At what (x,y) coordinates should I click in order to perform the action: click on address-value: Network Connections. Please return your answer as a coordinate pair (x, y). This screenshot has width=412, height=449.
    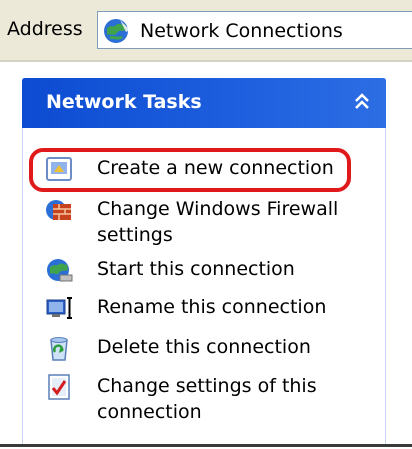
    Looking at the image, I should click on (241, 31).